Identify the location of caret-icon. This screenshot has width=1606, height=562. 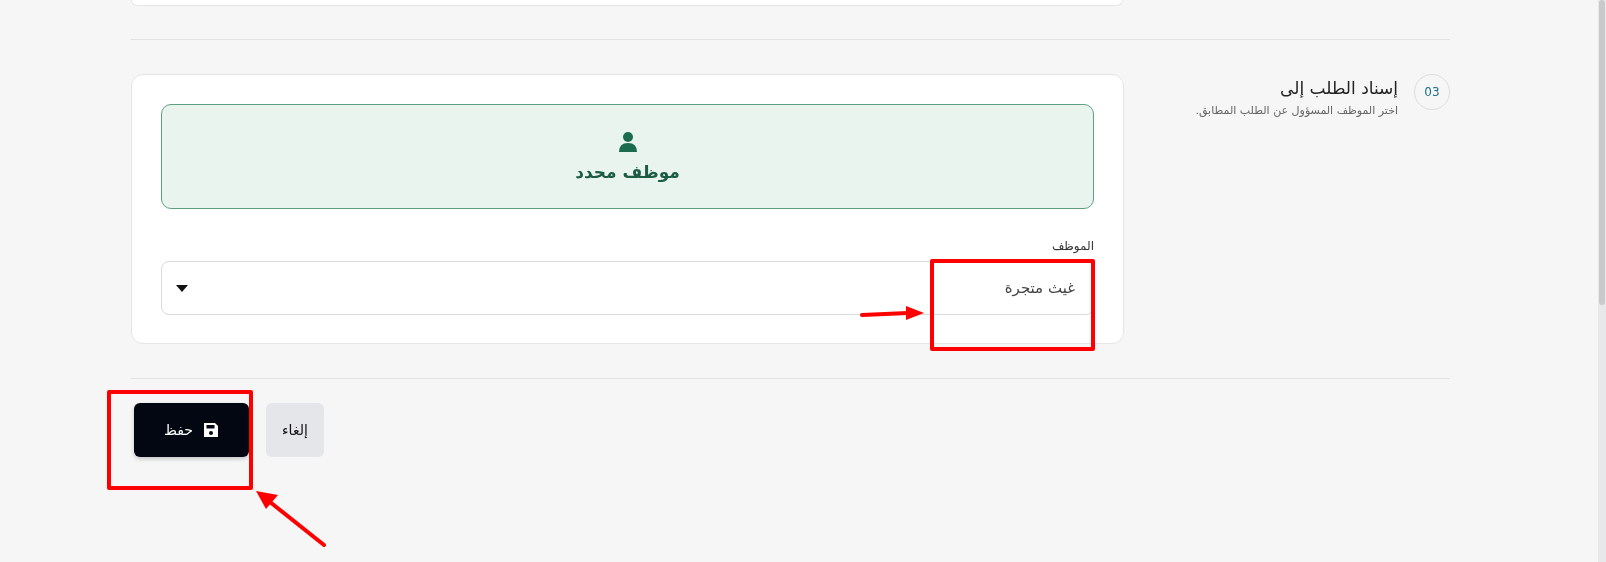
(182, 288).